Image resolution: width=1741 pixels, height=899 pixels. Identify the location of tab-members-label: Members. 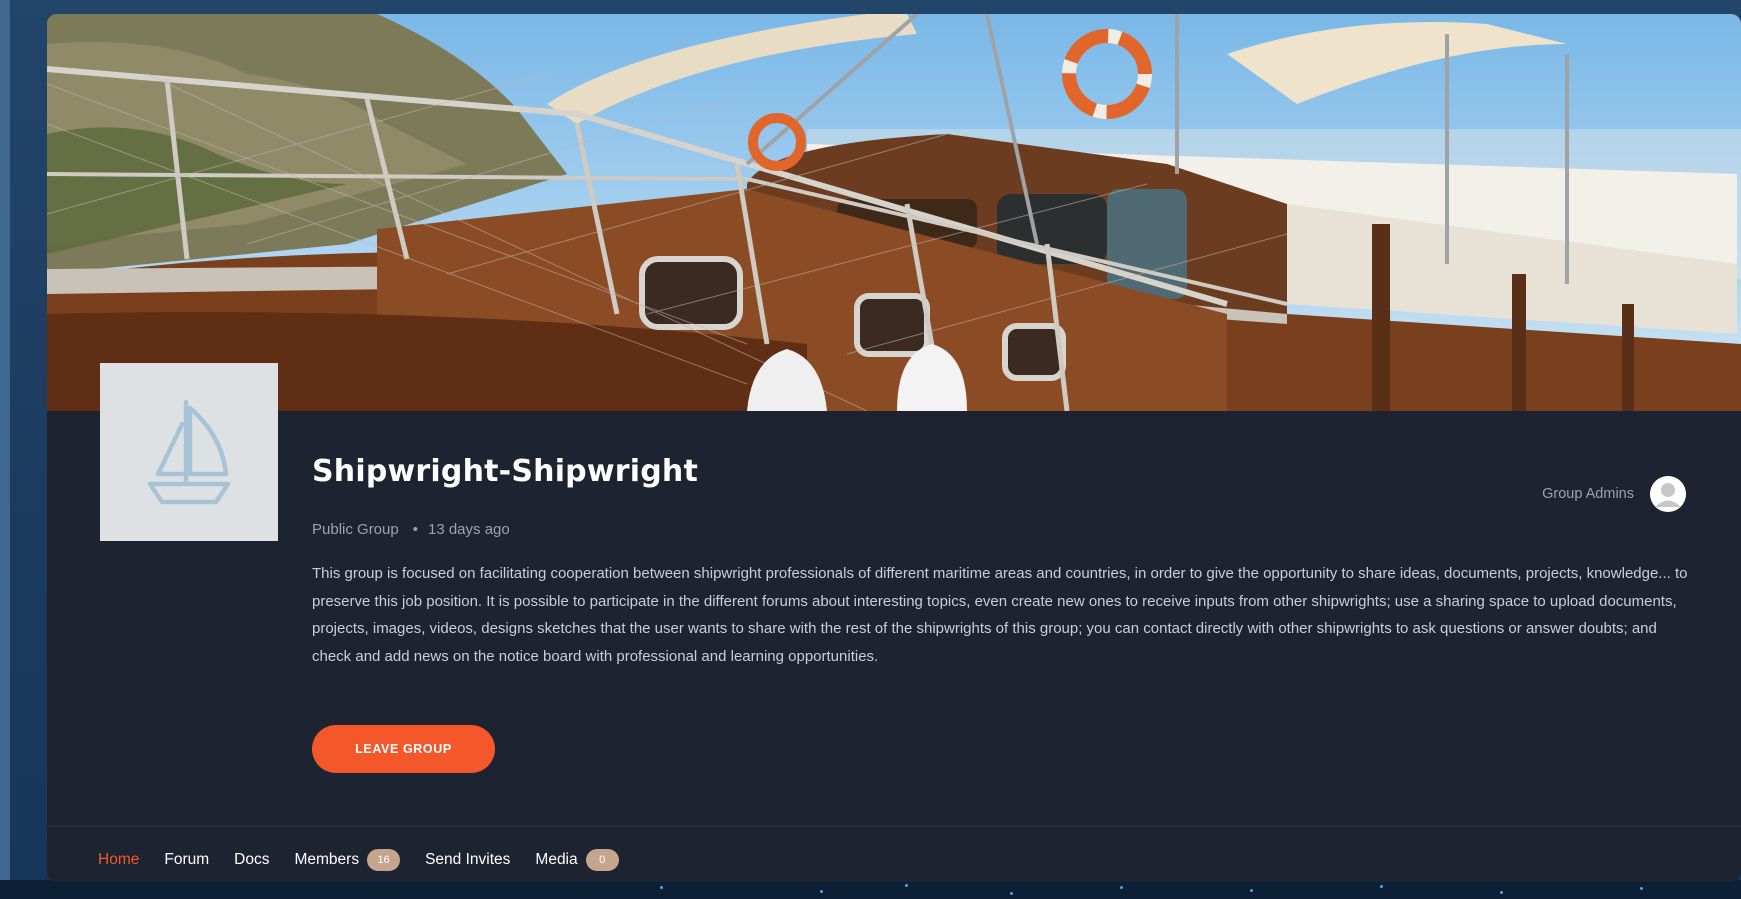
(327, 859).